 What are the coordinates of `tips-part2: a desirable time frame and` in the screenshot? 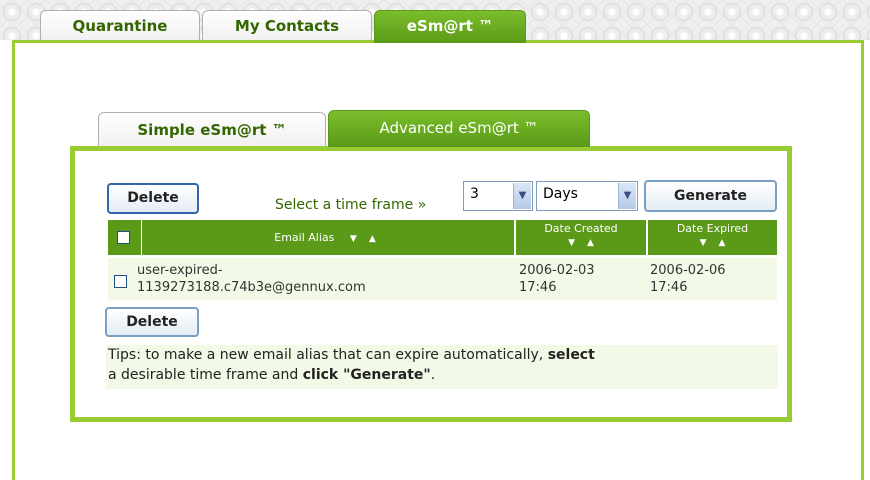 It's located at (205, 375).